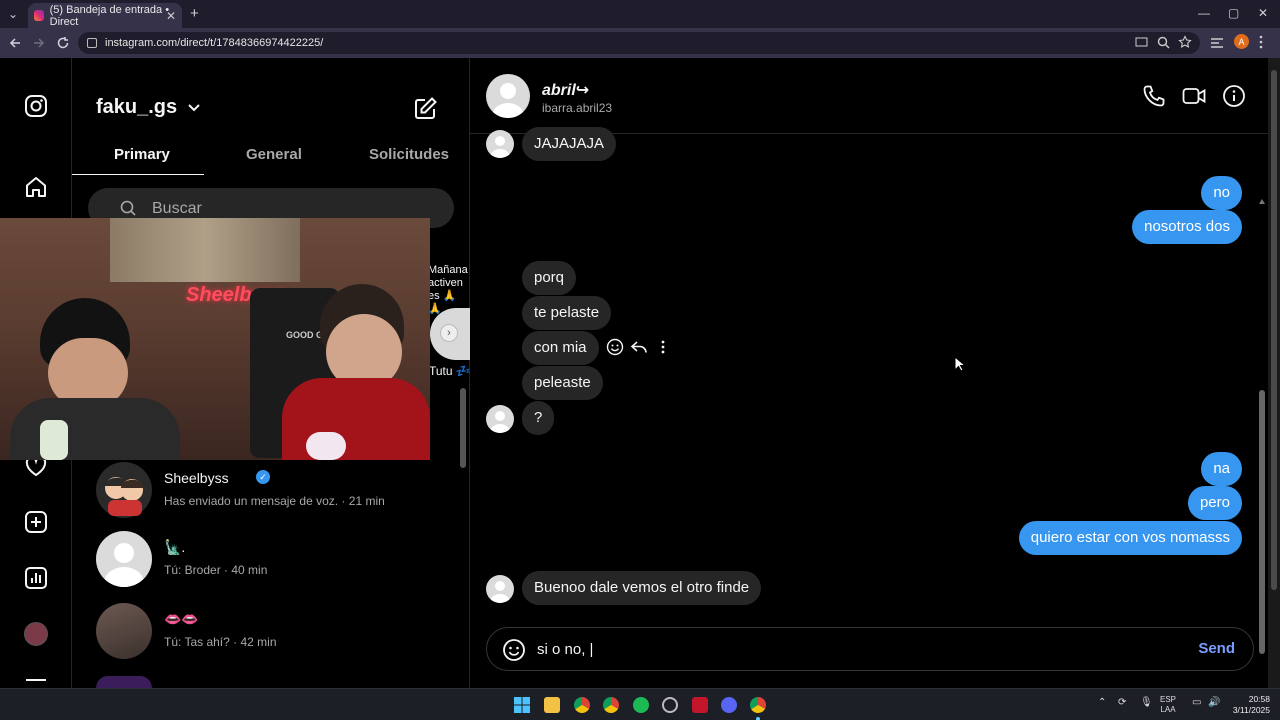 The width and height of the screenshot is (1280, 720). What do you see at coordinates (1194, 96) in the screenshot?
I see `video-call-icon` at bounding box center [1194, 96].